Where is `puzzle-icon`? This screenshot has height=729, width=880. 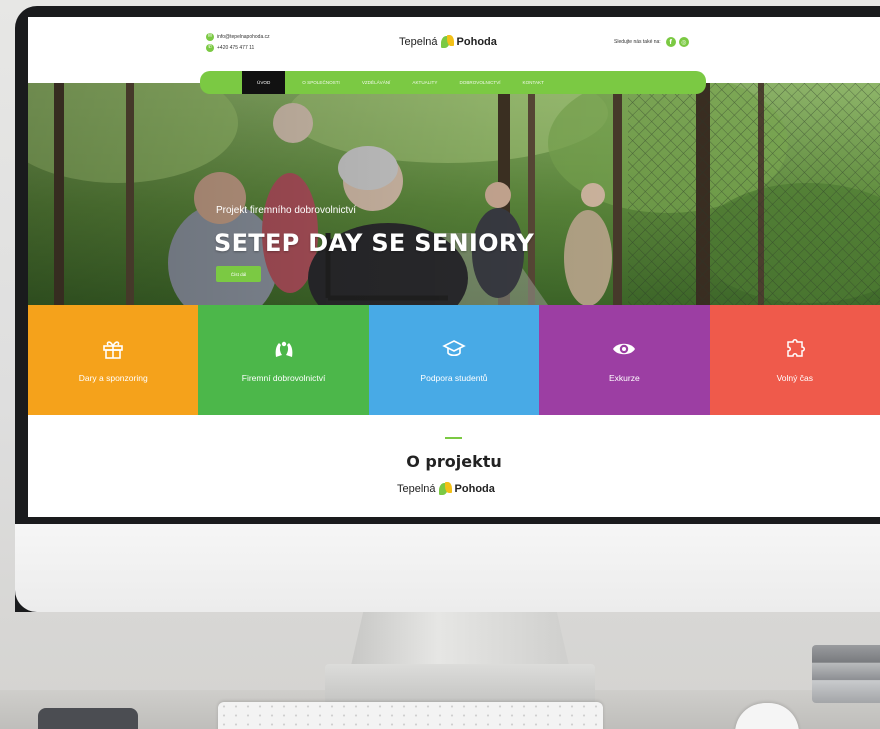
puzzle-icon is located at coordinates (796, 348).